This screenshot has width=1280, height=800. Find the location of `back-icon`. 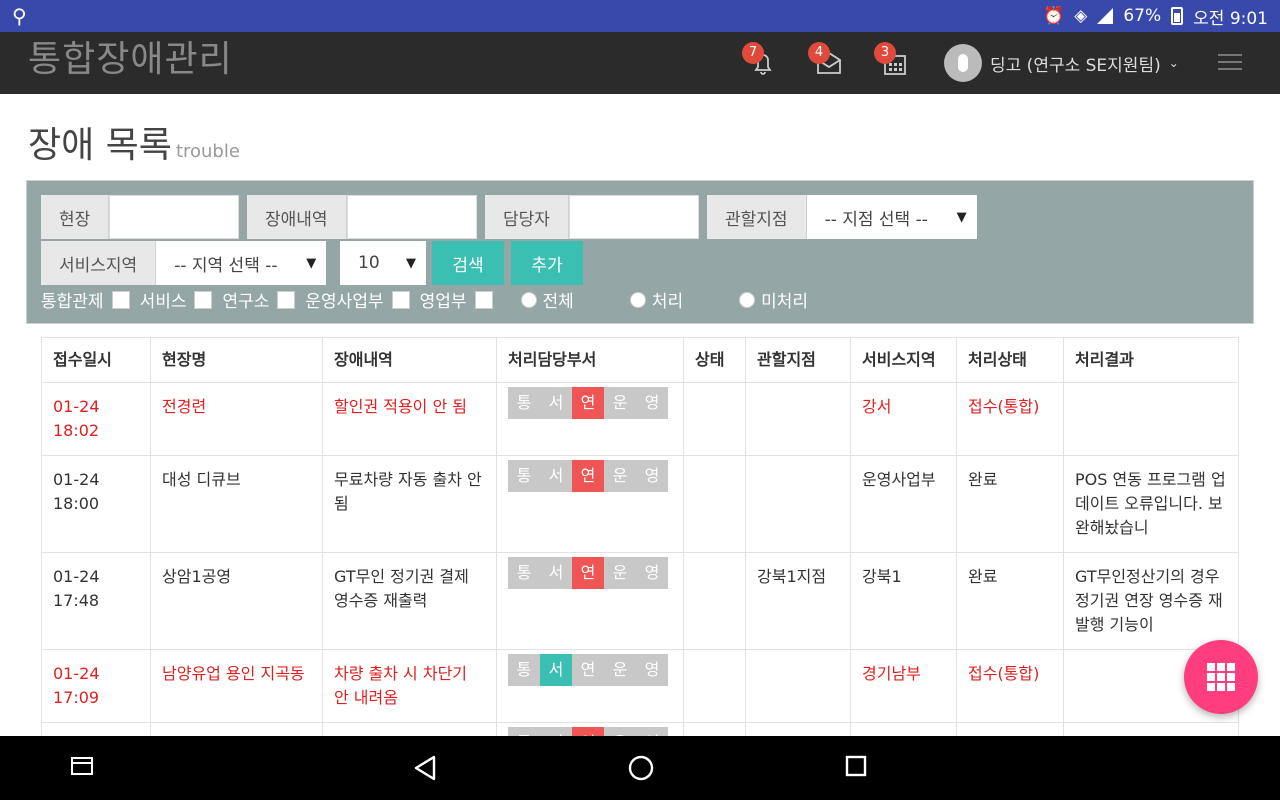

back-icon is located at coordinates (425, 768).